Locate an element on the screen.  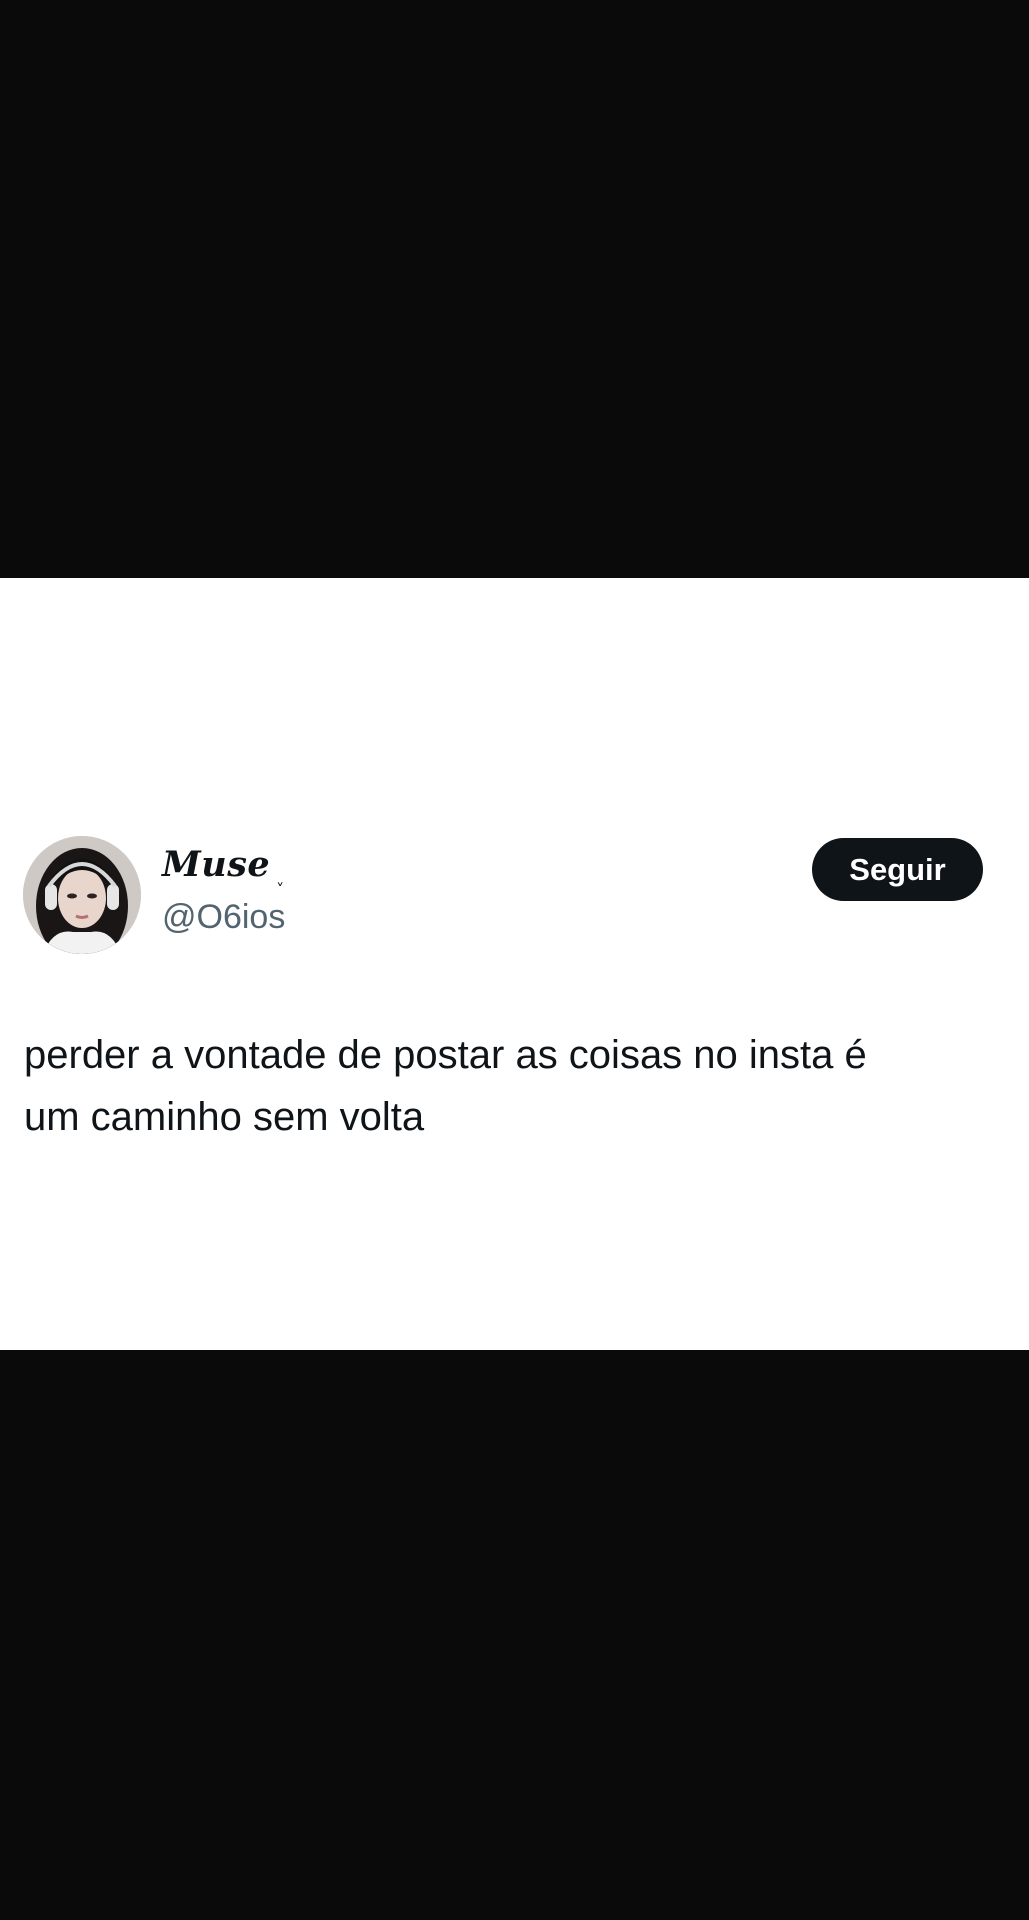
user-handle: @O6ios is located at coordinates (223, 917).